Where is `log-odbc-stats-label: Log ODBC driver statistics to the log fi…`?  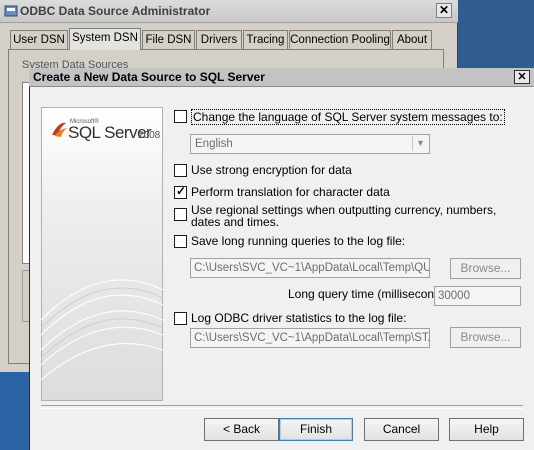
log-odbc-stats-label: Log ODBC driver statistics to the log fi… is located at coordinates (299, 318).